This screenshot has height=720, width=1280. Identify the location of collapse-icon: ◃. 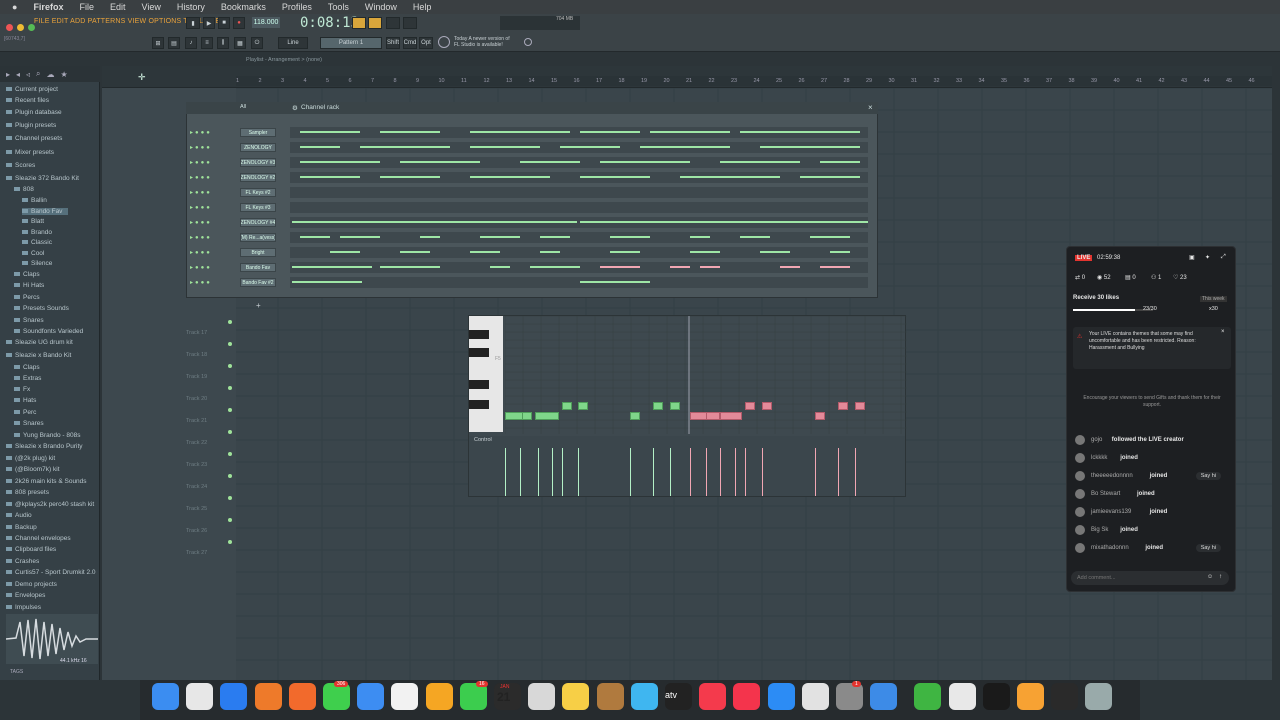
(28, 74).